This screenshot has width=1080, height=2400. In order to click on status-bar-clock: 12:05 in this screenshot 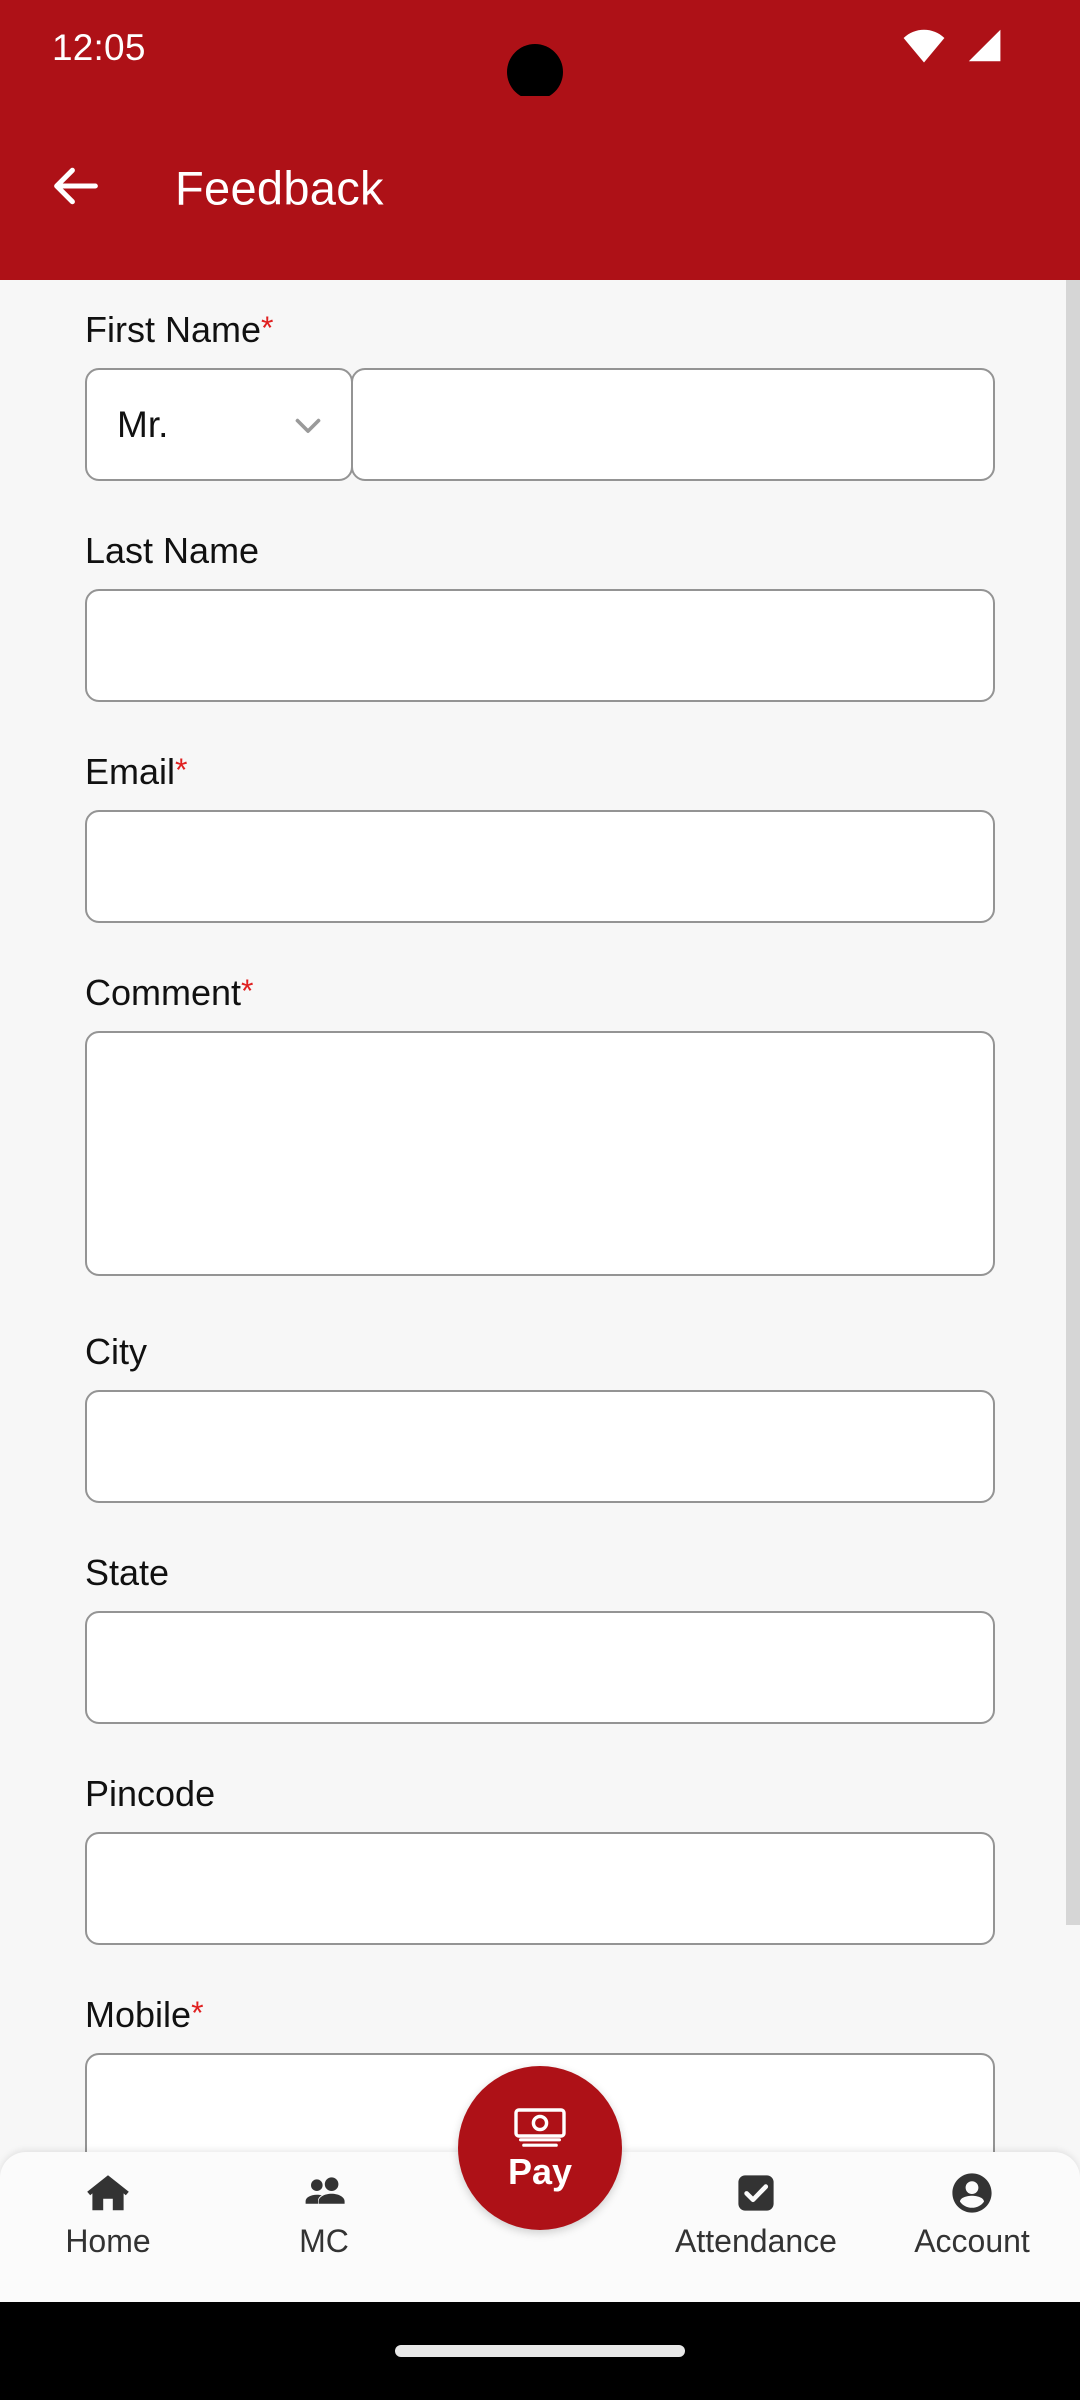, I will do `click(99, 47)`.